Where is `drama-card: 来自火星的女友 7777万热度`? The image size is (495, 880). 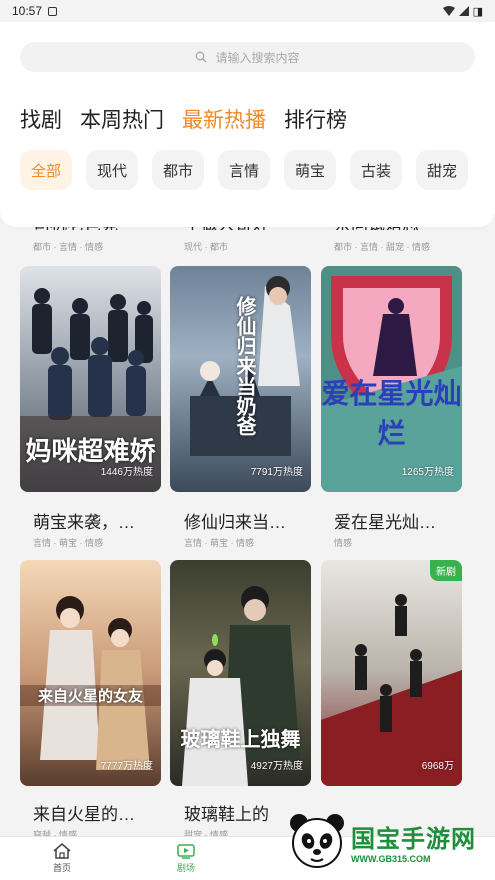 drama-card: 来自火星的女友 7777万热度 is located at coordinates (90, 673).